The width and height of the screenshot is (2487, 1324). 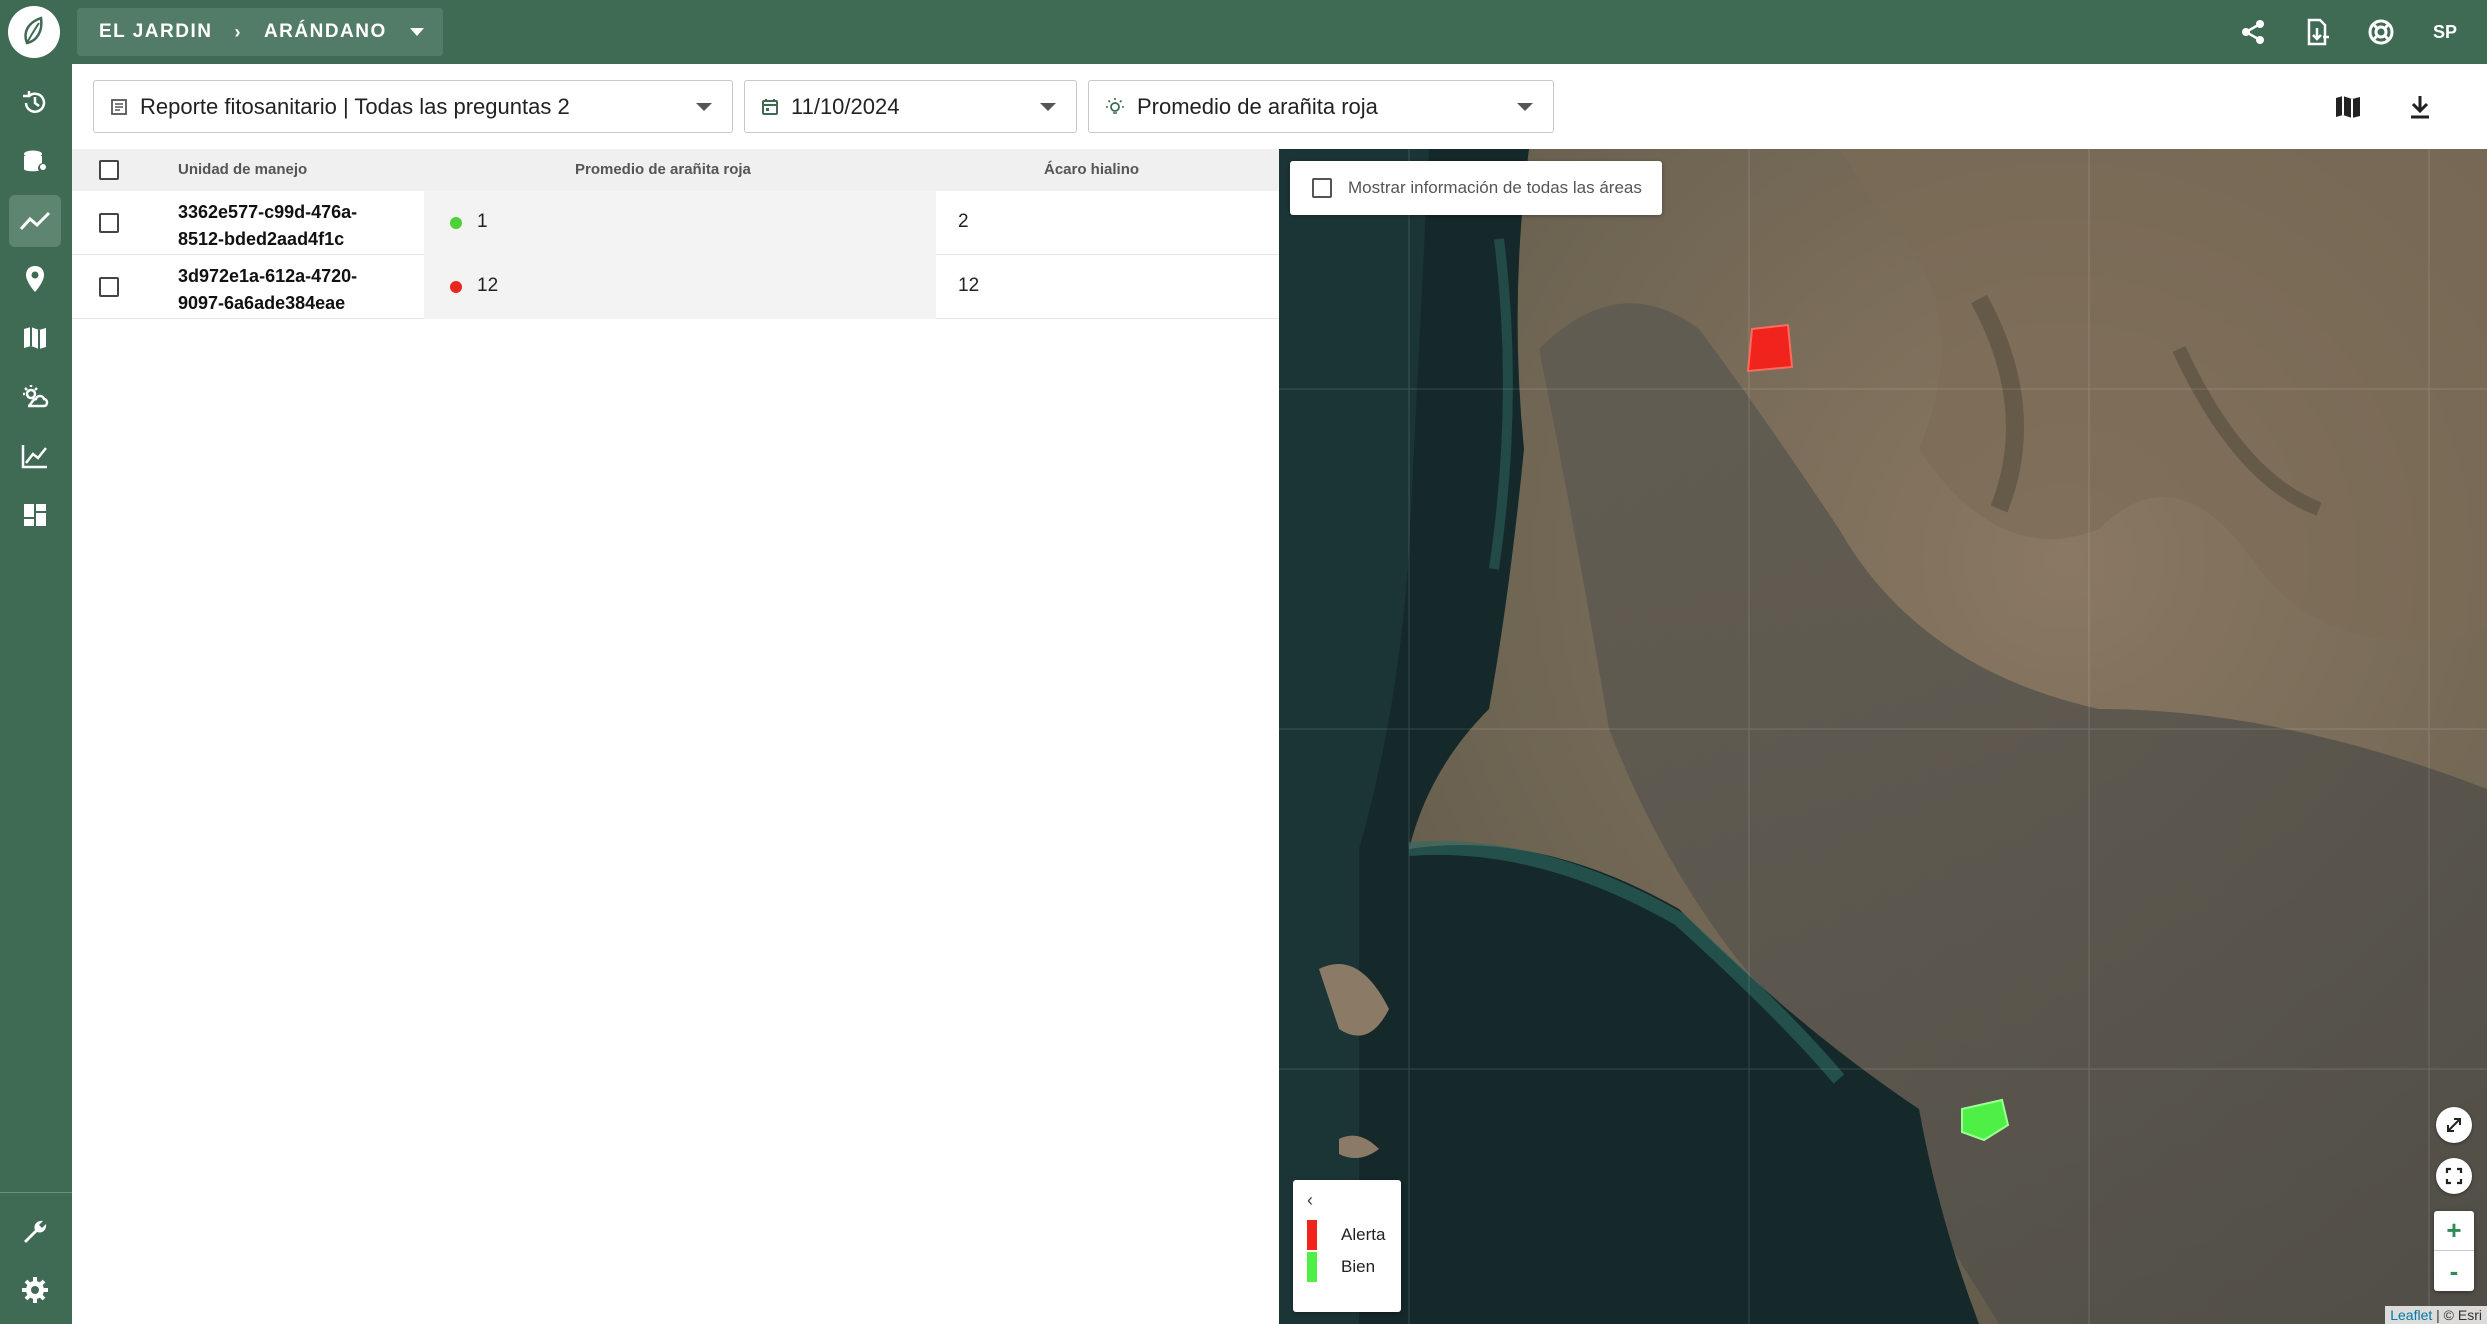 I want to click on download-icon, so click(x=2420, y=107).